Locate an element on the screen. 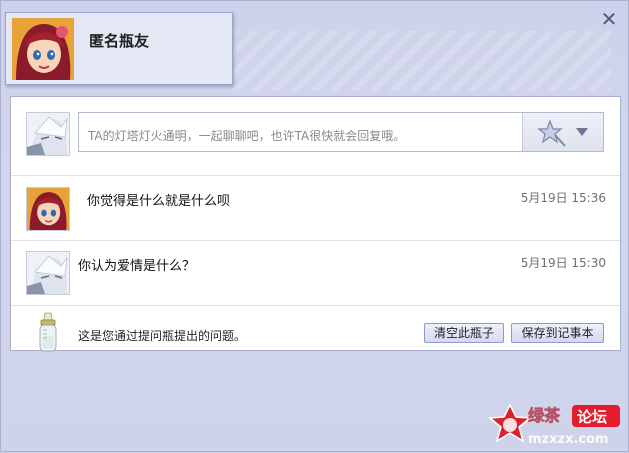 This screenshot has width=629, height=453. watermark-star-icon: 绿茶 论坛 mzxzx.com is located at coordinates (554, 425).